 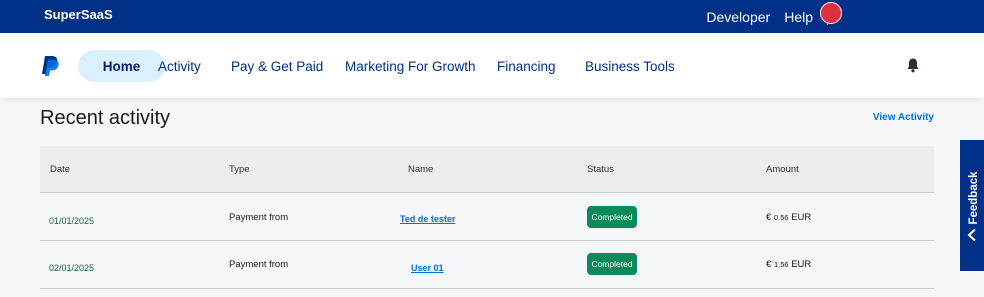 What do you see at coordinates (781, 217) in the screenshot?
I see `amount-value: 0.56` at bounding box center [781, 217].